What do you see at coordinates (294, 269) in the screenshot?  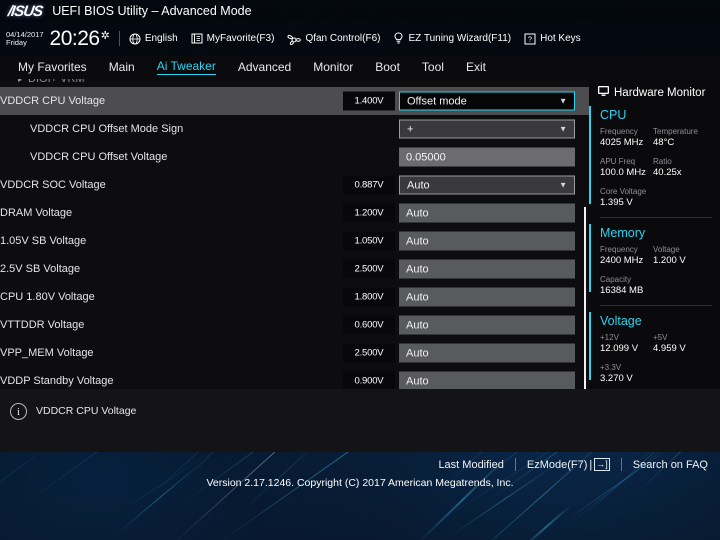 I see `setting-row: 2.5V SB Voltage 2.500V Auto` at bounding box center [294, 269].